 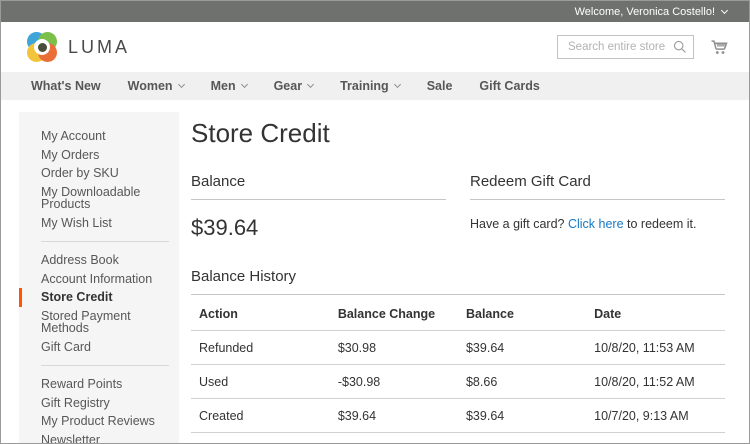 I want to click on table-row: Refunded $30.98 $39.64 10/8/20, 11:53 AM, so click(x=458, y=347).